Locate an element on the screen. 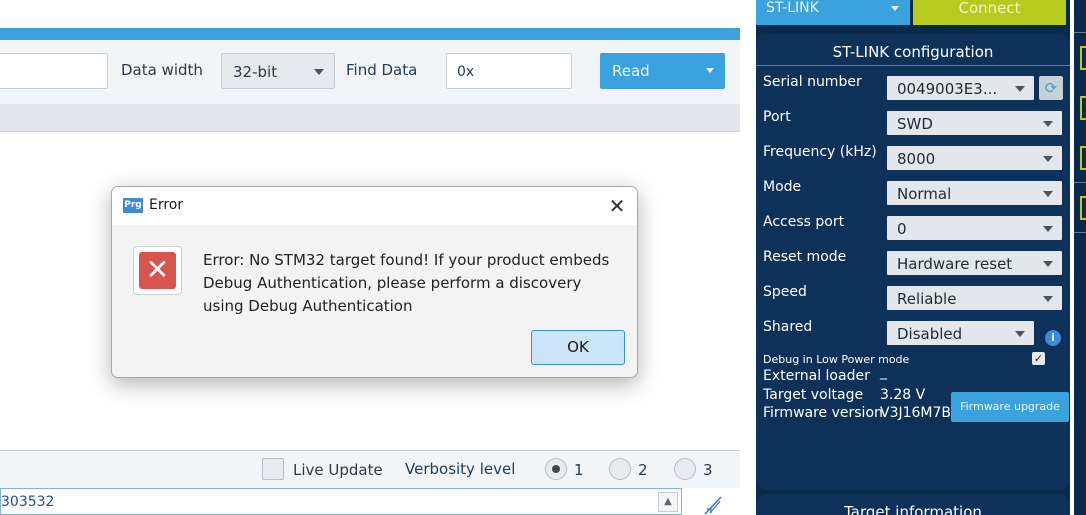 The width and height of the screenshot is (1086, 515). verbosity-label: Verbosity level is located at coordinates (460, 469).